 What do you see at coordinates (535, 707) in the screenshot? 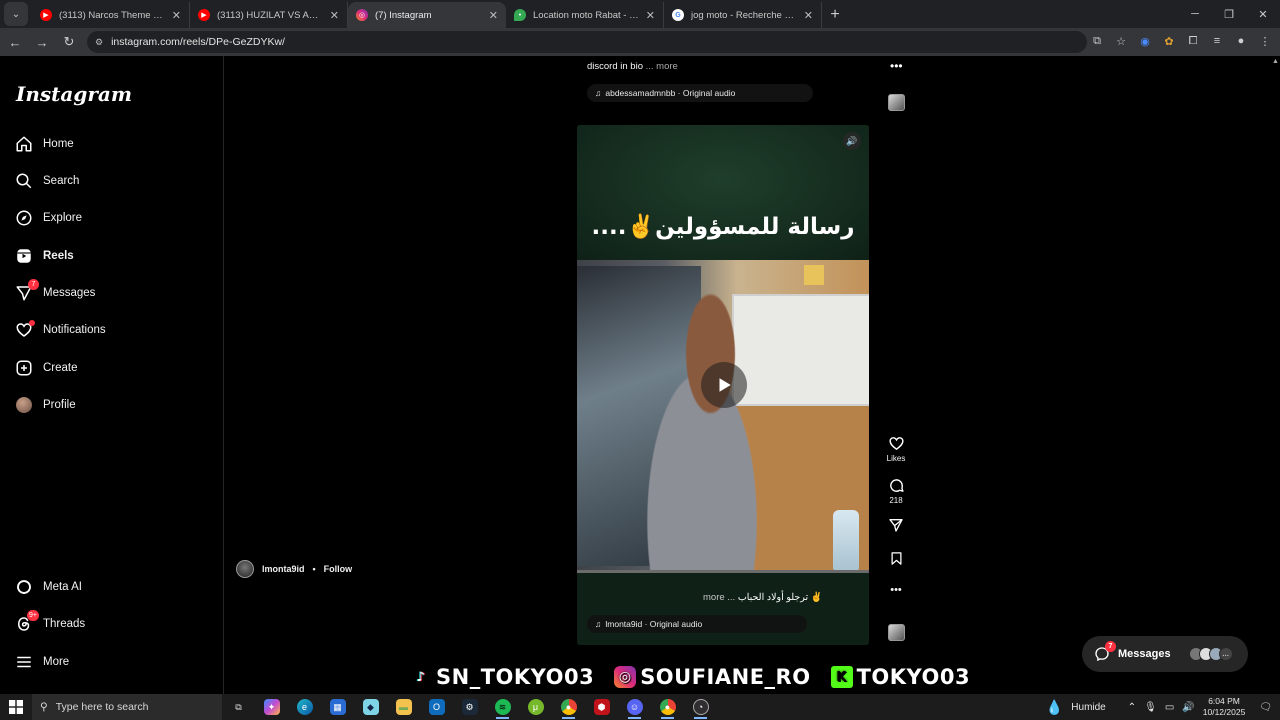
I see `utorrent-icon: μ` at bounding box center [535, 707].